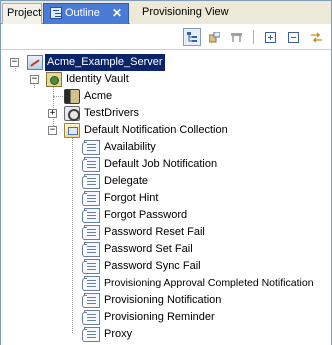 This screenshot has height=345, width=332. I want to click on tree-node-template: Provisioning Reminder, so click(203, 317).